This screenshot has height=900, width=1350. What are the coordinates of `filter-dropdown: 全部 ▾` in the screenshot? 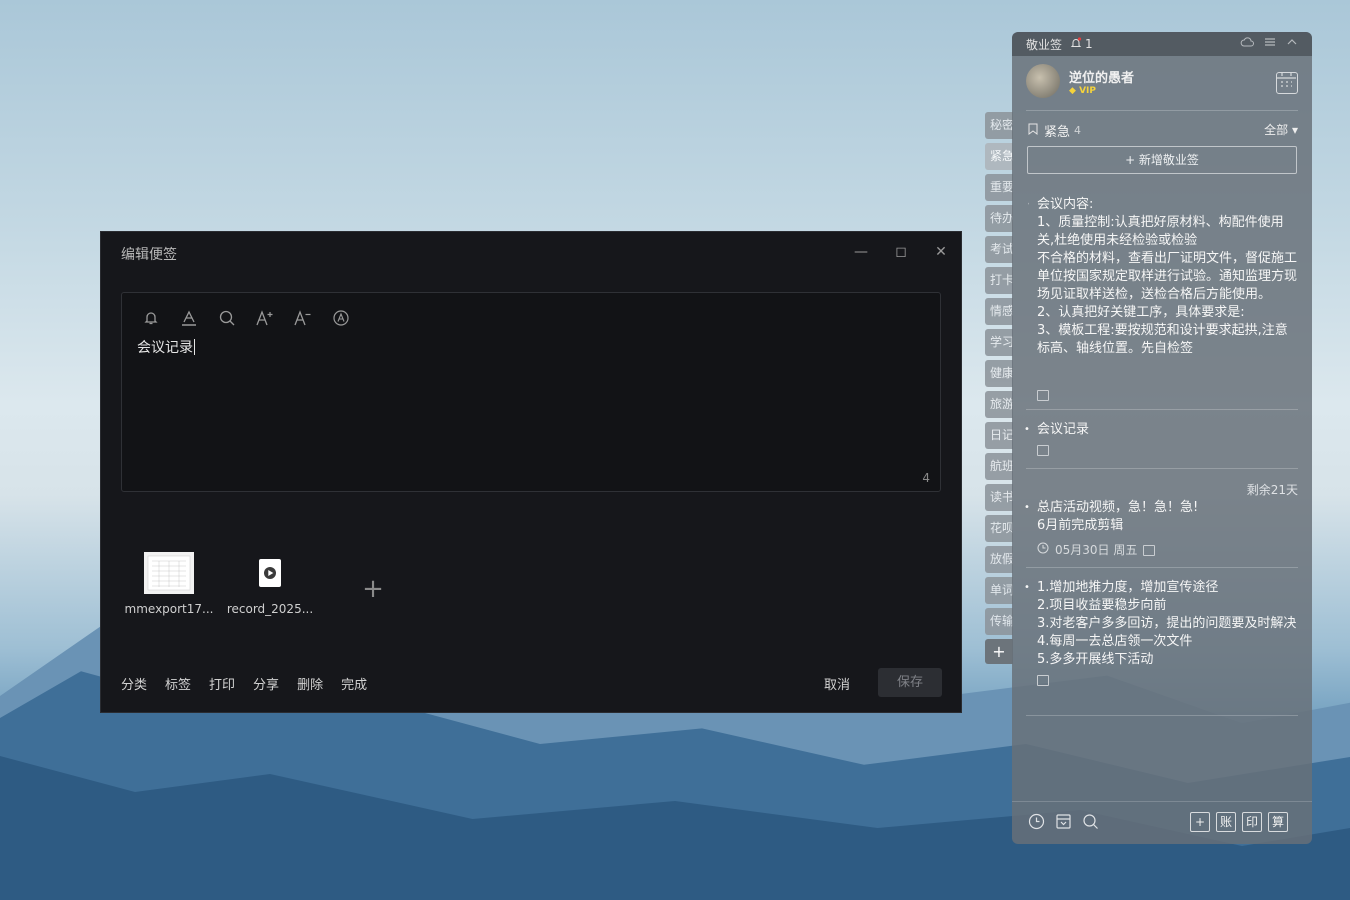 It's located at (1281, 129).